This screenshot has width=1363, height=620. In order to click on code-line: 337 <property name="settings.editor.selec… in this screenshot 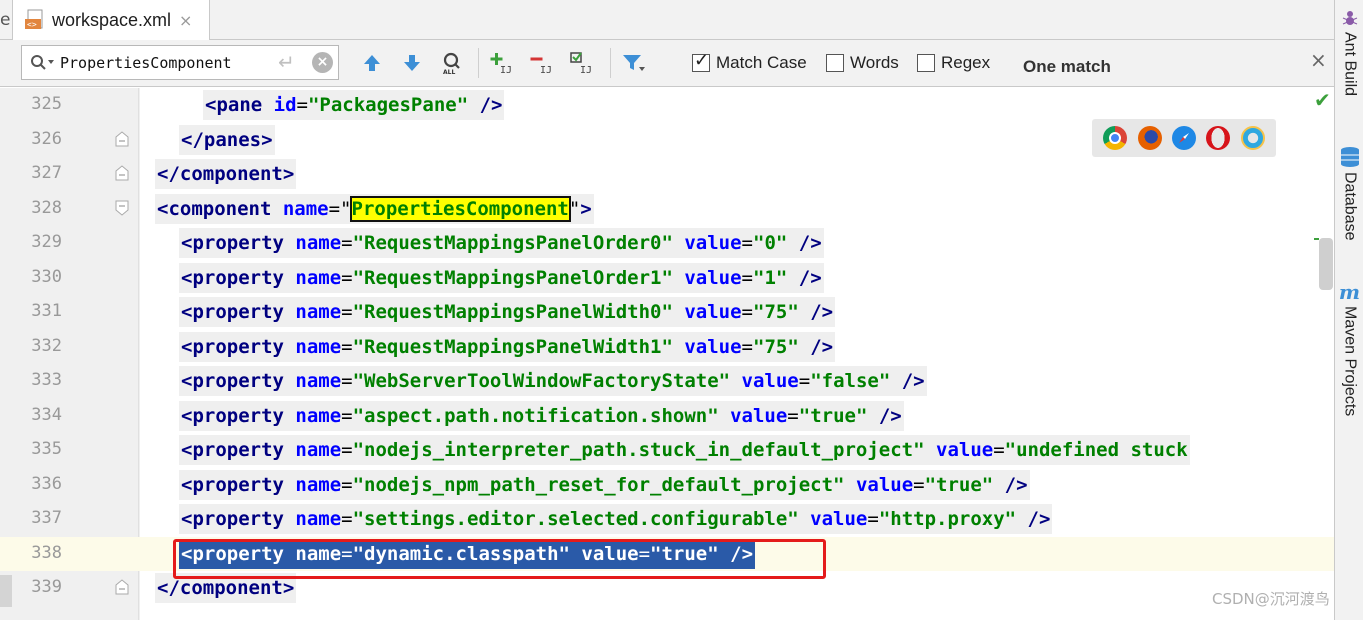, I will do `click(667, 519)`.